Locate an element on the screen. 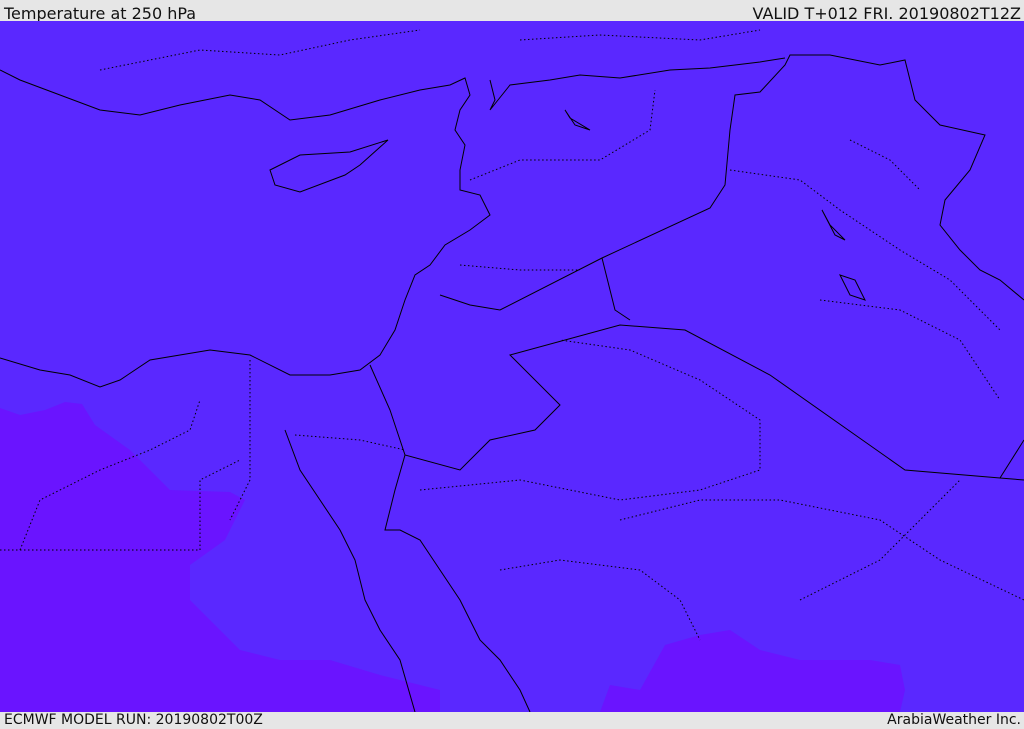 This screenshot has height=729, width=1024. credit: ArabiaWeather Inc. is located at coordinates (954, 720).